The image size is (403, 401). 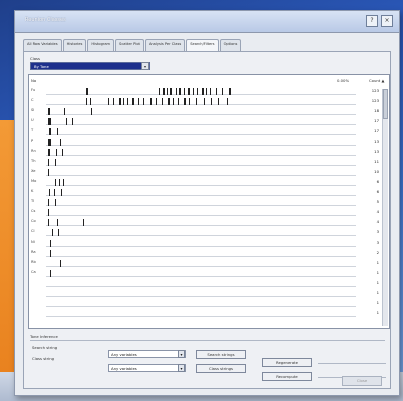 I want to click on recompute-button: Recompute, so click(x=287, y=376).